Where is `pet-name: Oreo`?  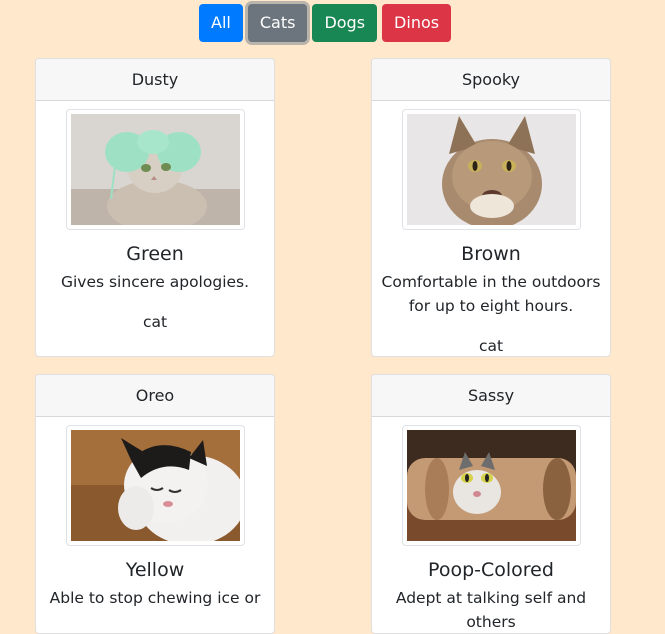
pet-name: Oreo is located at coordinates (155, 396).